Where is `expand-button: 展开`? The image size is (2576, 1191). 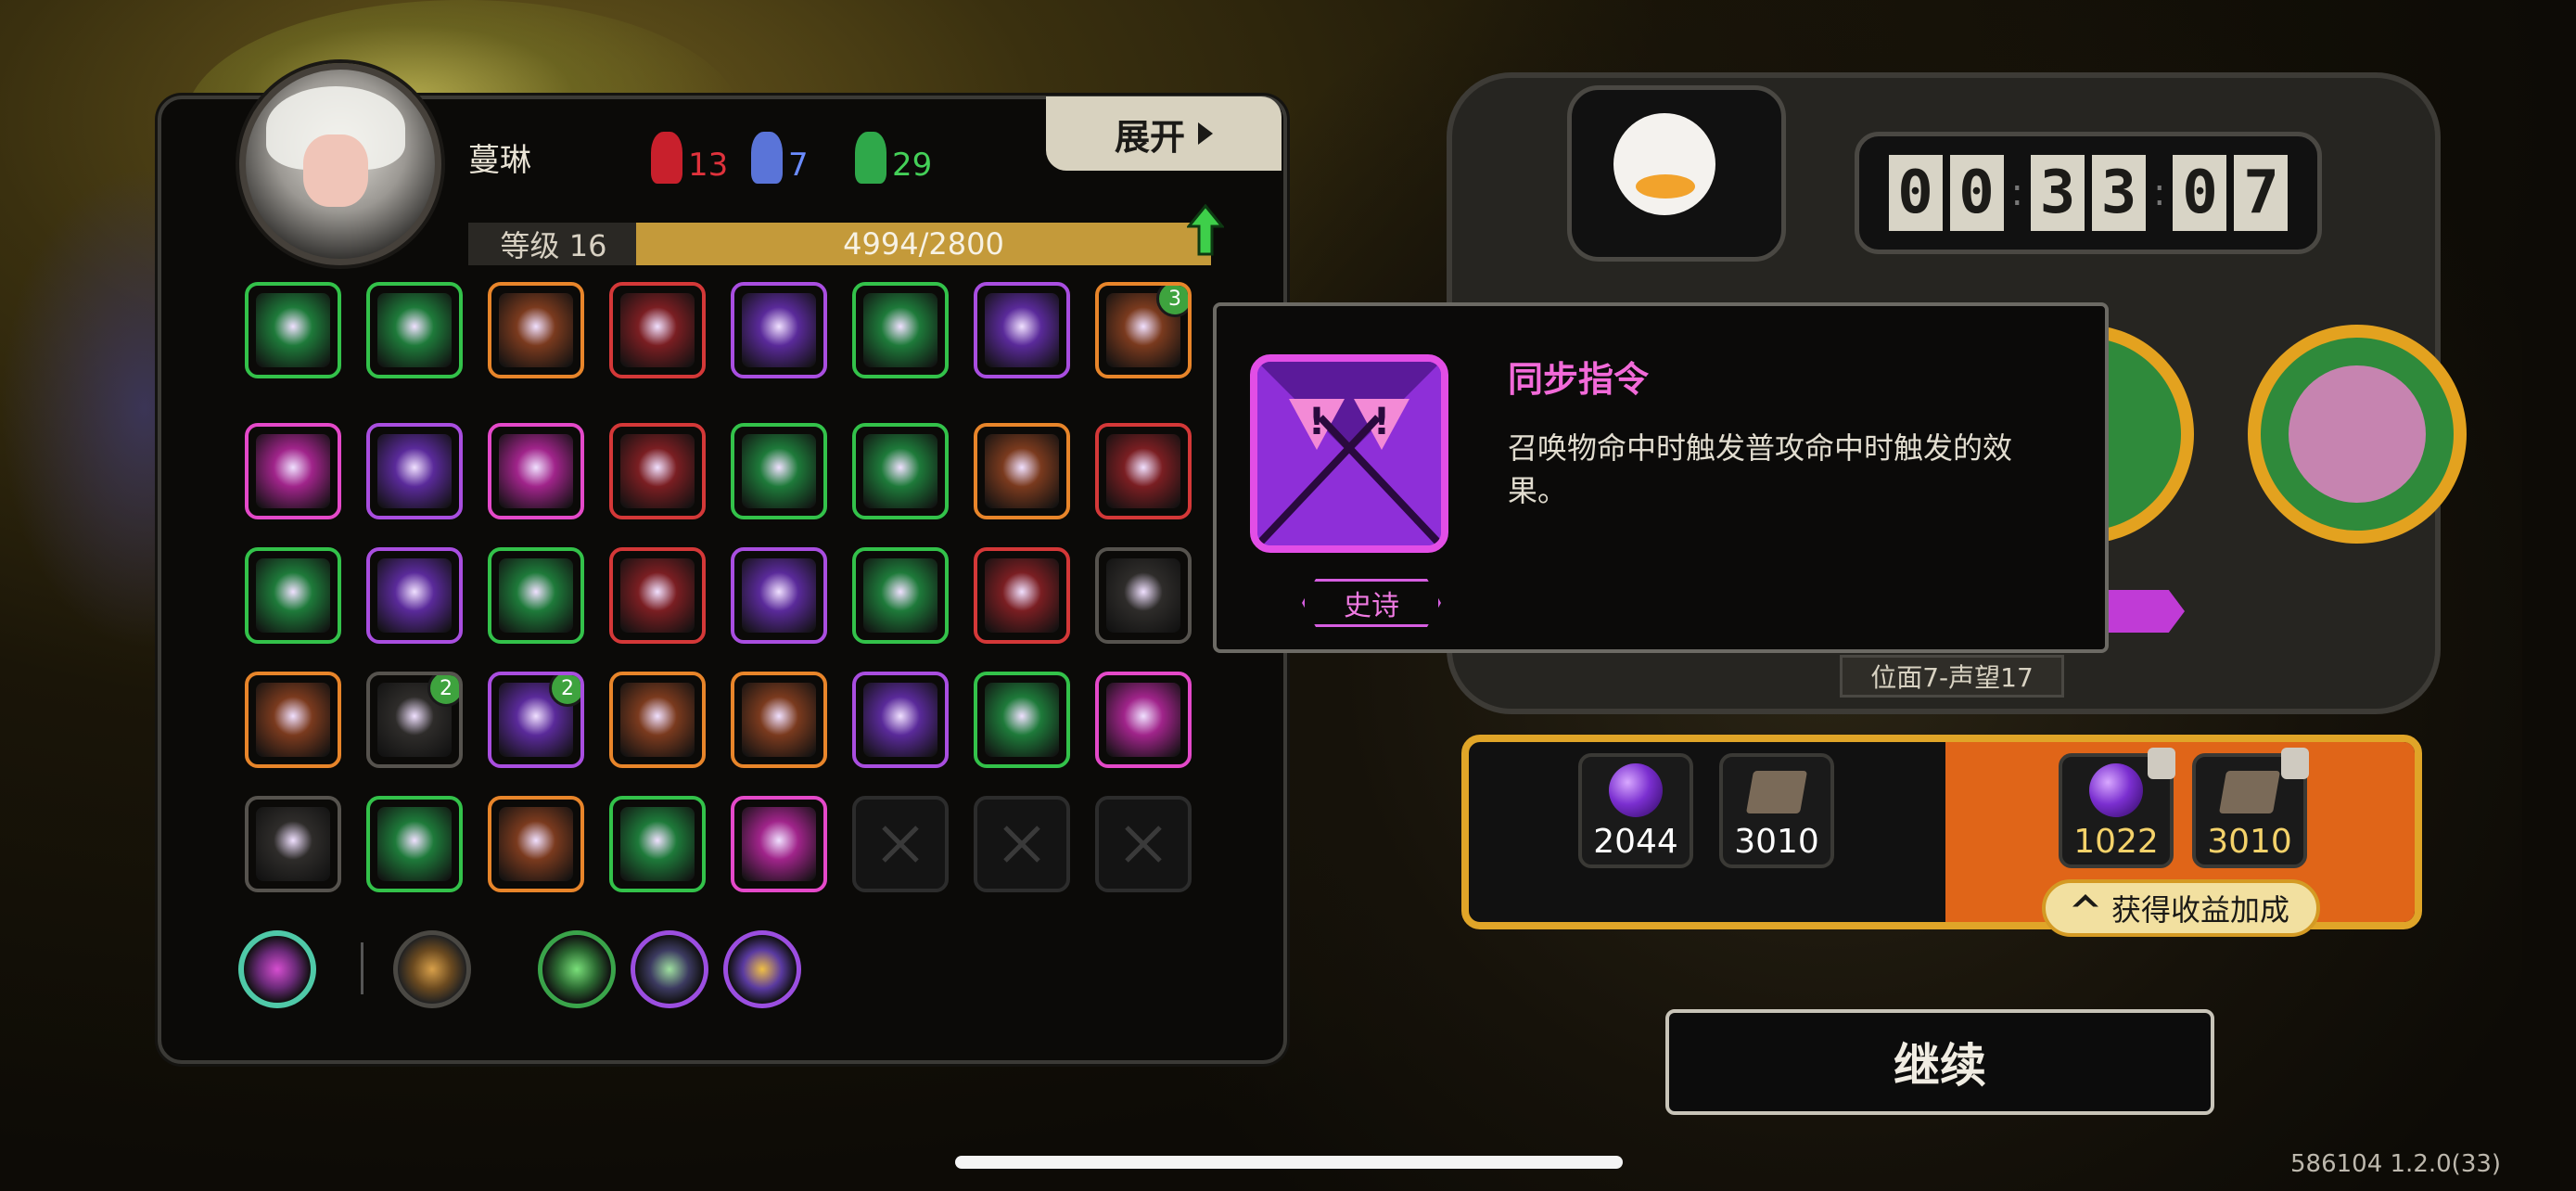 expand-button: 展开 is located at coordinates (1164, 133).